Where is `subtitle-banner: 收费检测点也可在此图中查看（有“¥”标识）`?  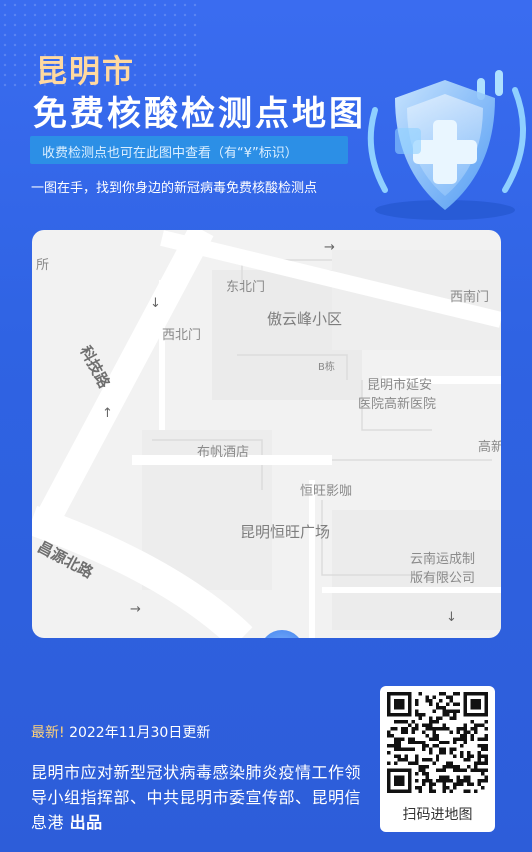
subtitle-banner: 收费检测点也可在此图中查看（有“¥”标识） is located at coordinates (189, 150).